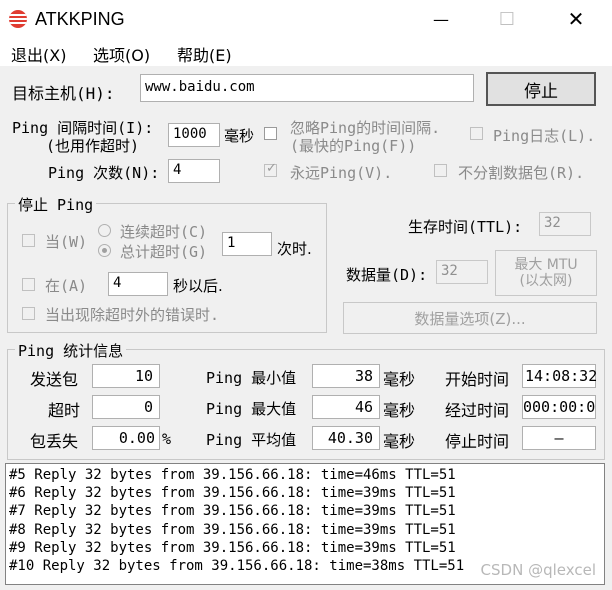  I want to click on minimize-button: —, so click(441, 19).